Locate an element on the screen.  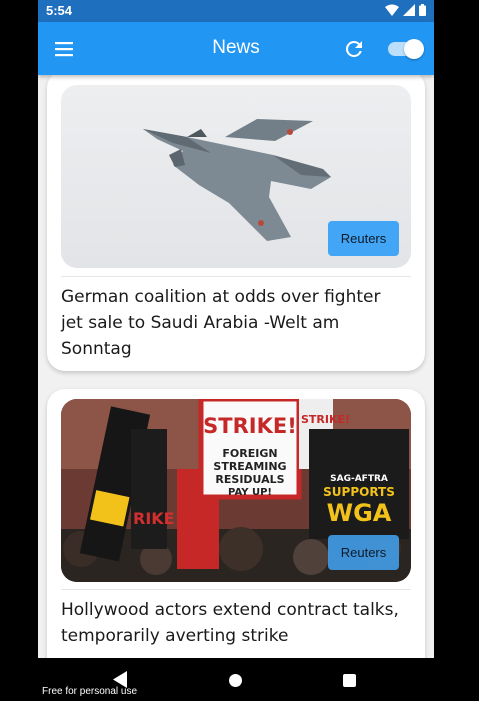
toggle-thumb is located at coordinates (414, 49).